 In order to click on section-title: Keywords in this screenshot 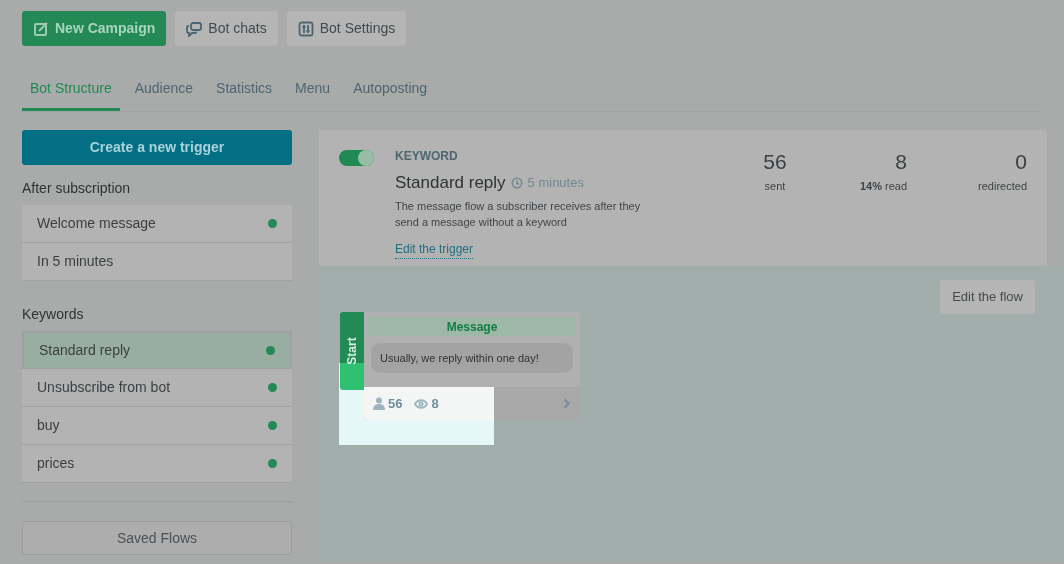, I will do `click(53, 314)`.